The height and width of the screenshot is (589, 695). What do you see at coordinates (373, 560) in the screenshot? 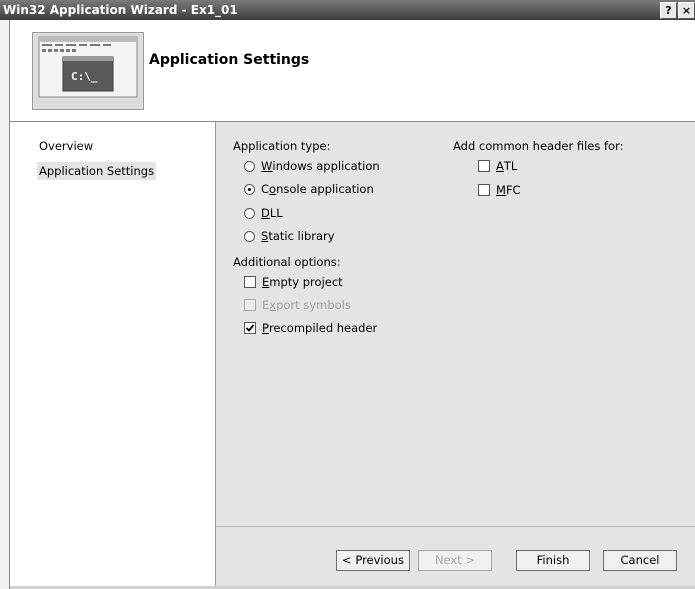
I see `previous-button: < Previous` at bounding box center [373, 560].